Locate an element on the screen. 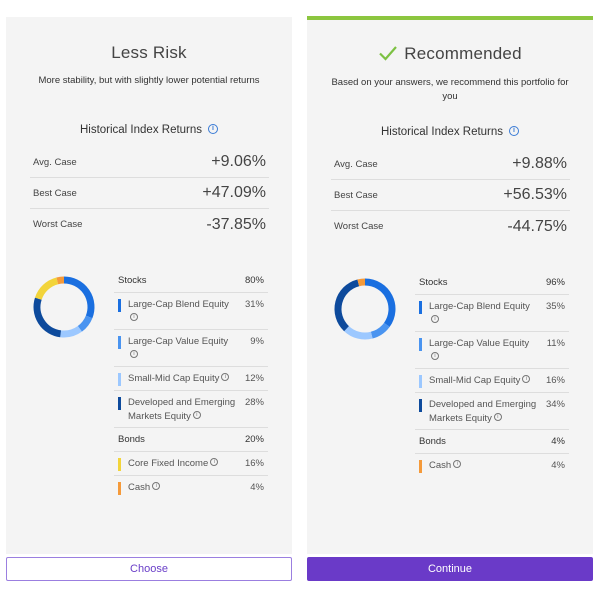 The width and height of the screenshot is (600, 592). return-value: +56.53% is located at coordinates (535, 194).